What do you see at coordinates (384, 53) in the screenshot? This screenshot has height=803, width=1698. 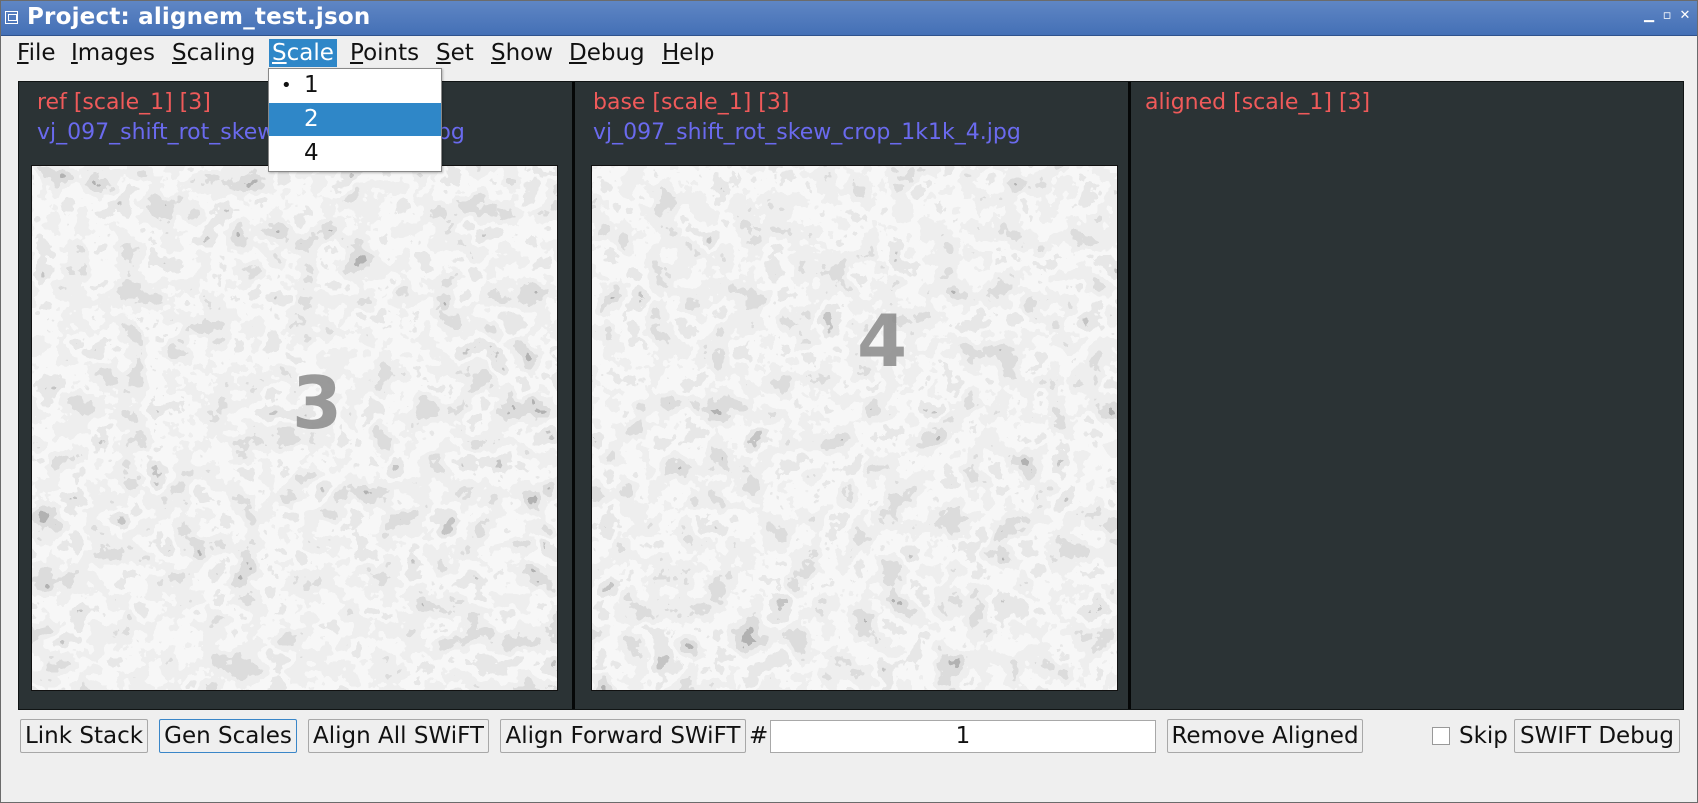 I see `menu-points: Points` at bounding box center [384, 53].